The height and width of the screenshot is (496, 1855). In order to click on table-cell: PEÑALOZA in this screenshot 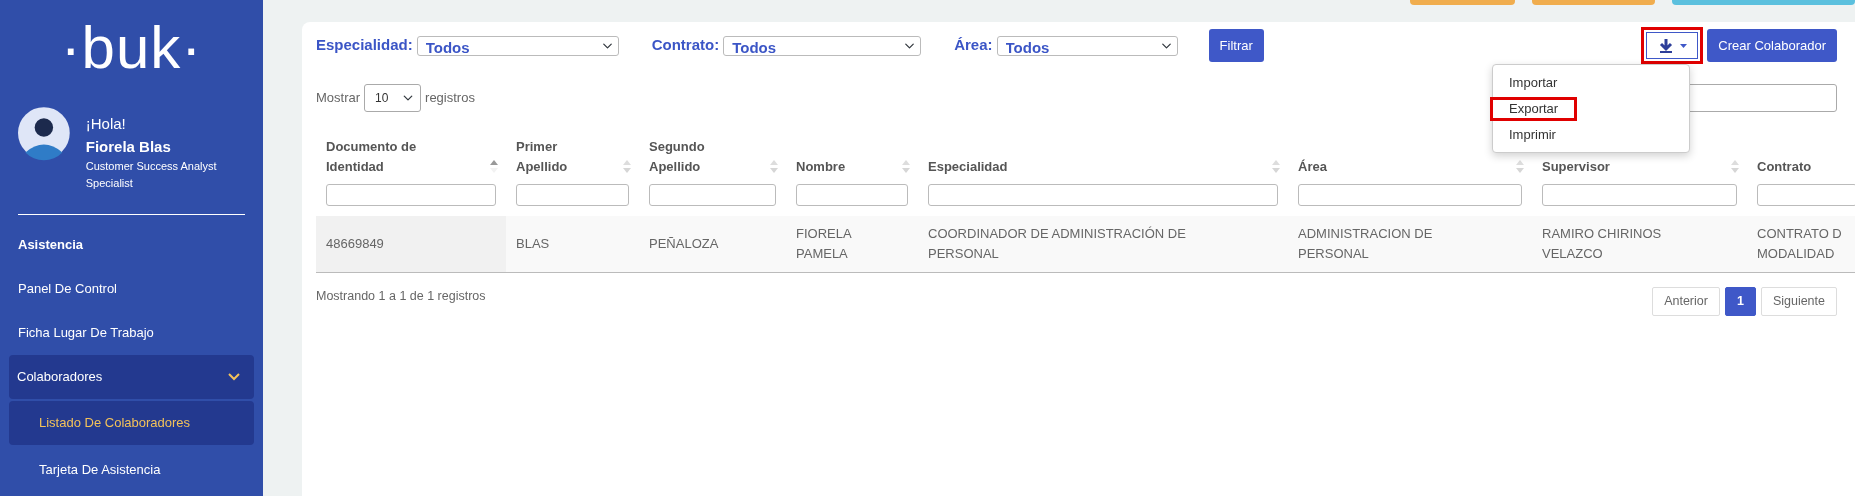, I will do `click(712, 244)`.